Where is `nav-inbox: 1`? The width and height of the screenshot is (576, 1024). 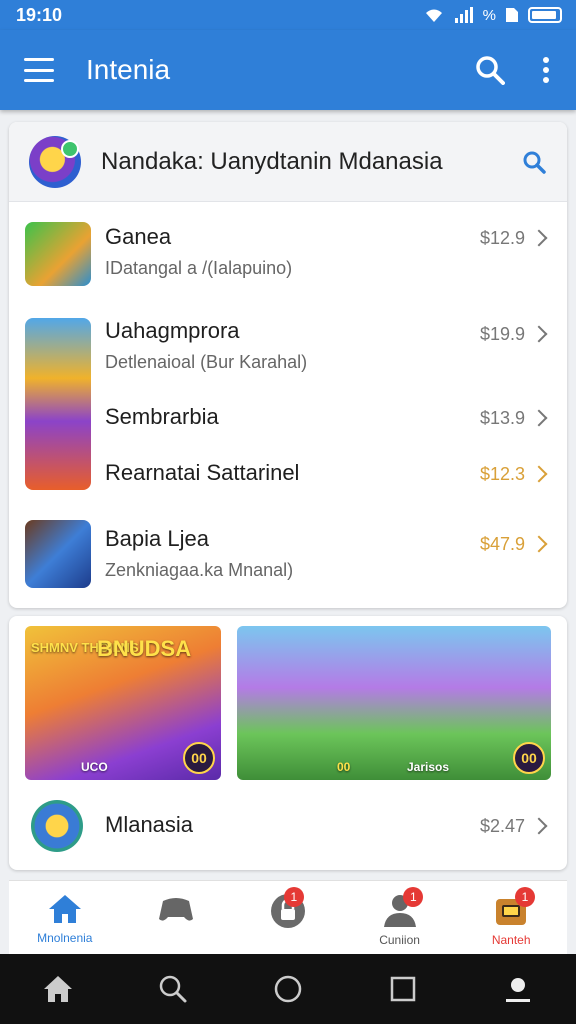 nav-inbox: 1 is located at coordinates (288, 917).